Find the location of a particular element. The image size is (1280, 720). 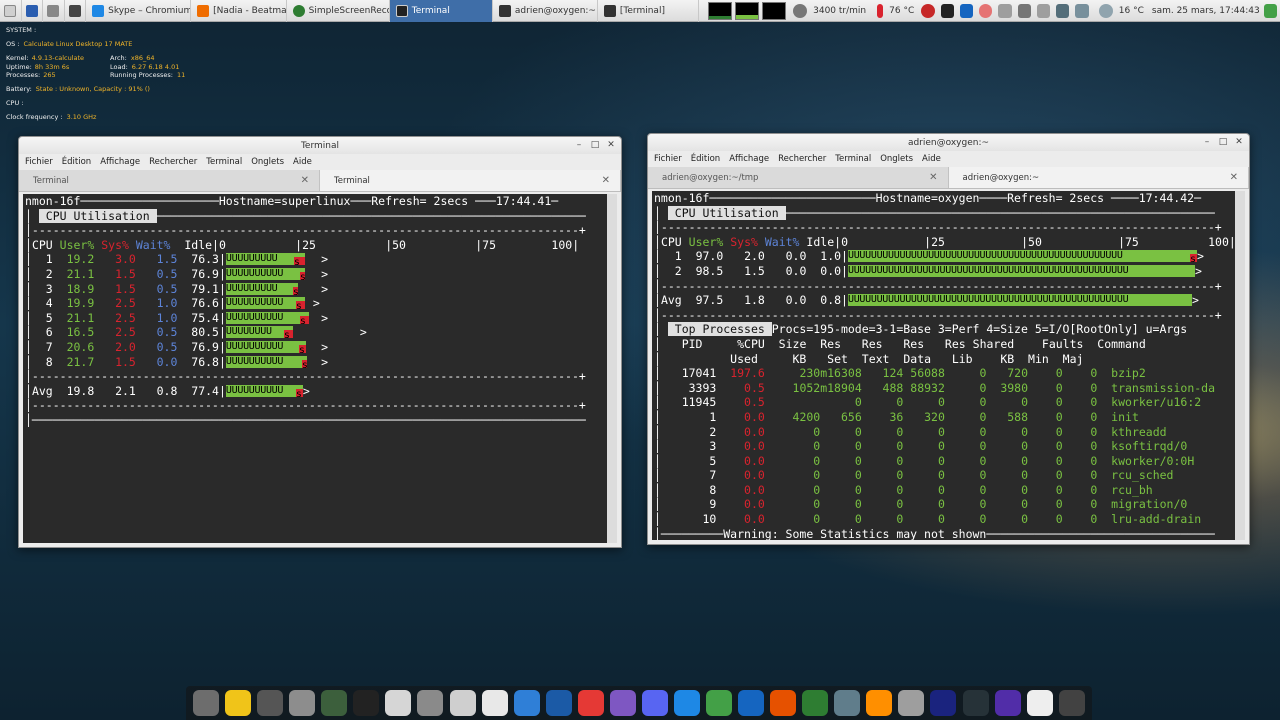

user-icon is located at coordinates (1270, 10).